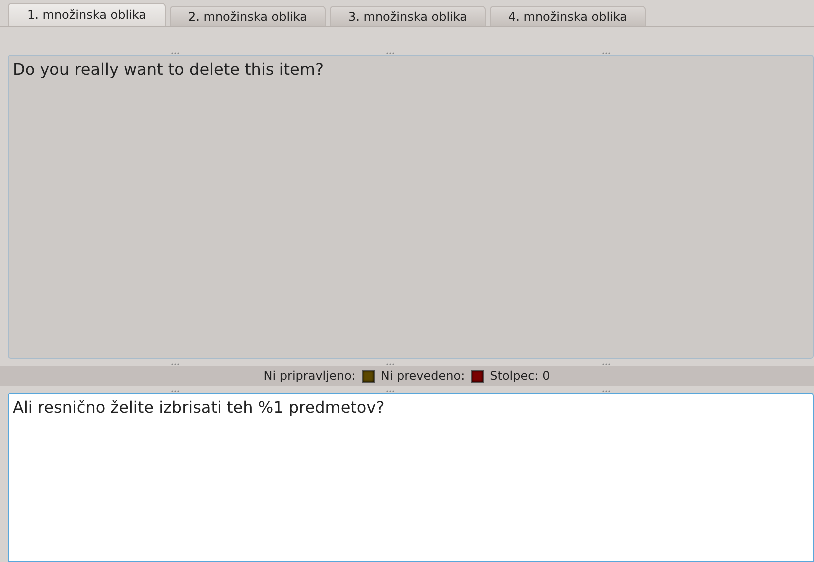 The height and width of the screenshot is (562, 814). Describe the element at coordinates (423, 376) in the screenshot. I see `status-label: Ni prevedeno:` at that location.